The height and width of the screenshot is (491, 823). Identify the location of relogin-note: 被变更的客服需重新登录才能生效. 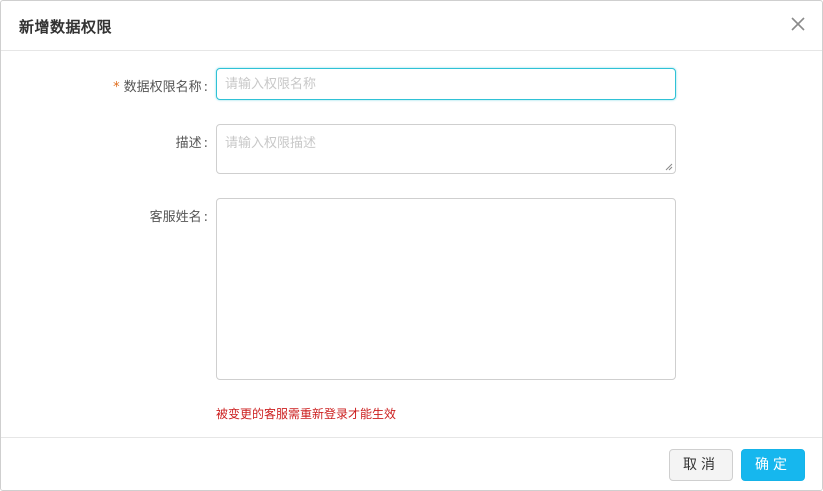
(306, 414).